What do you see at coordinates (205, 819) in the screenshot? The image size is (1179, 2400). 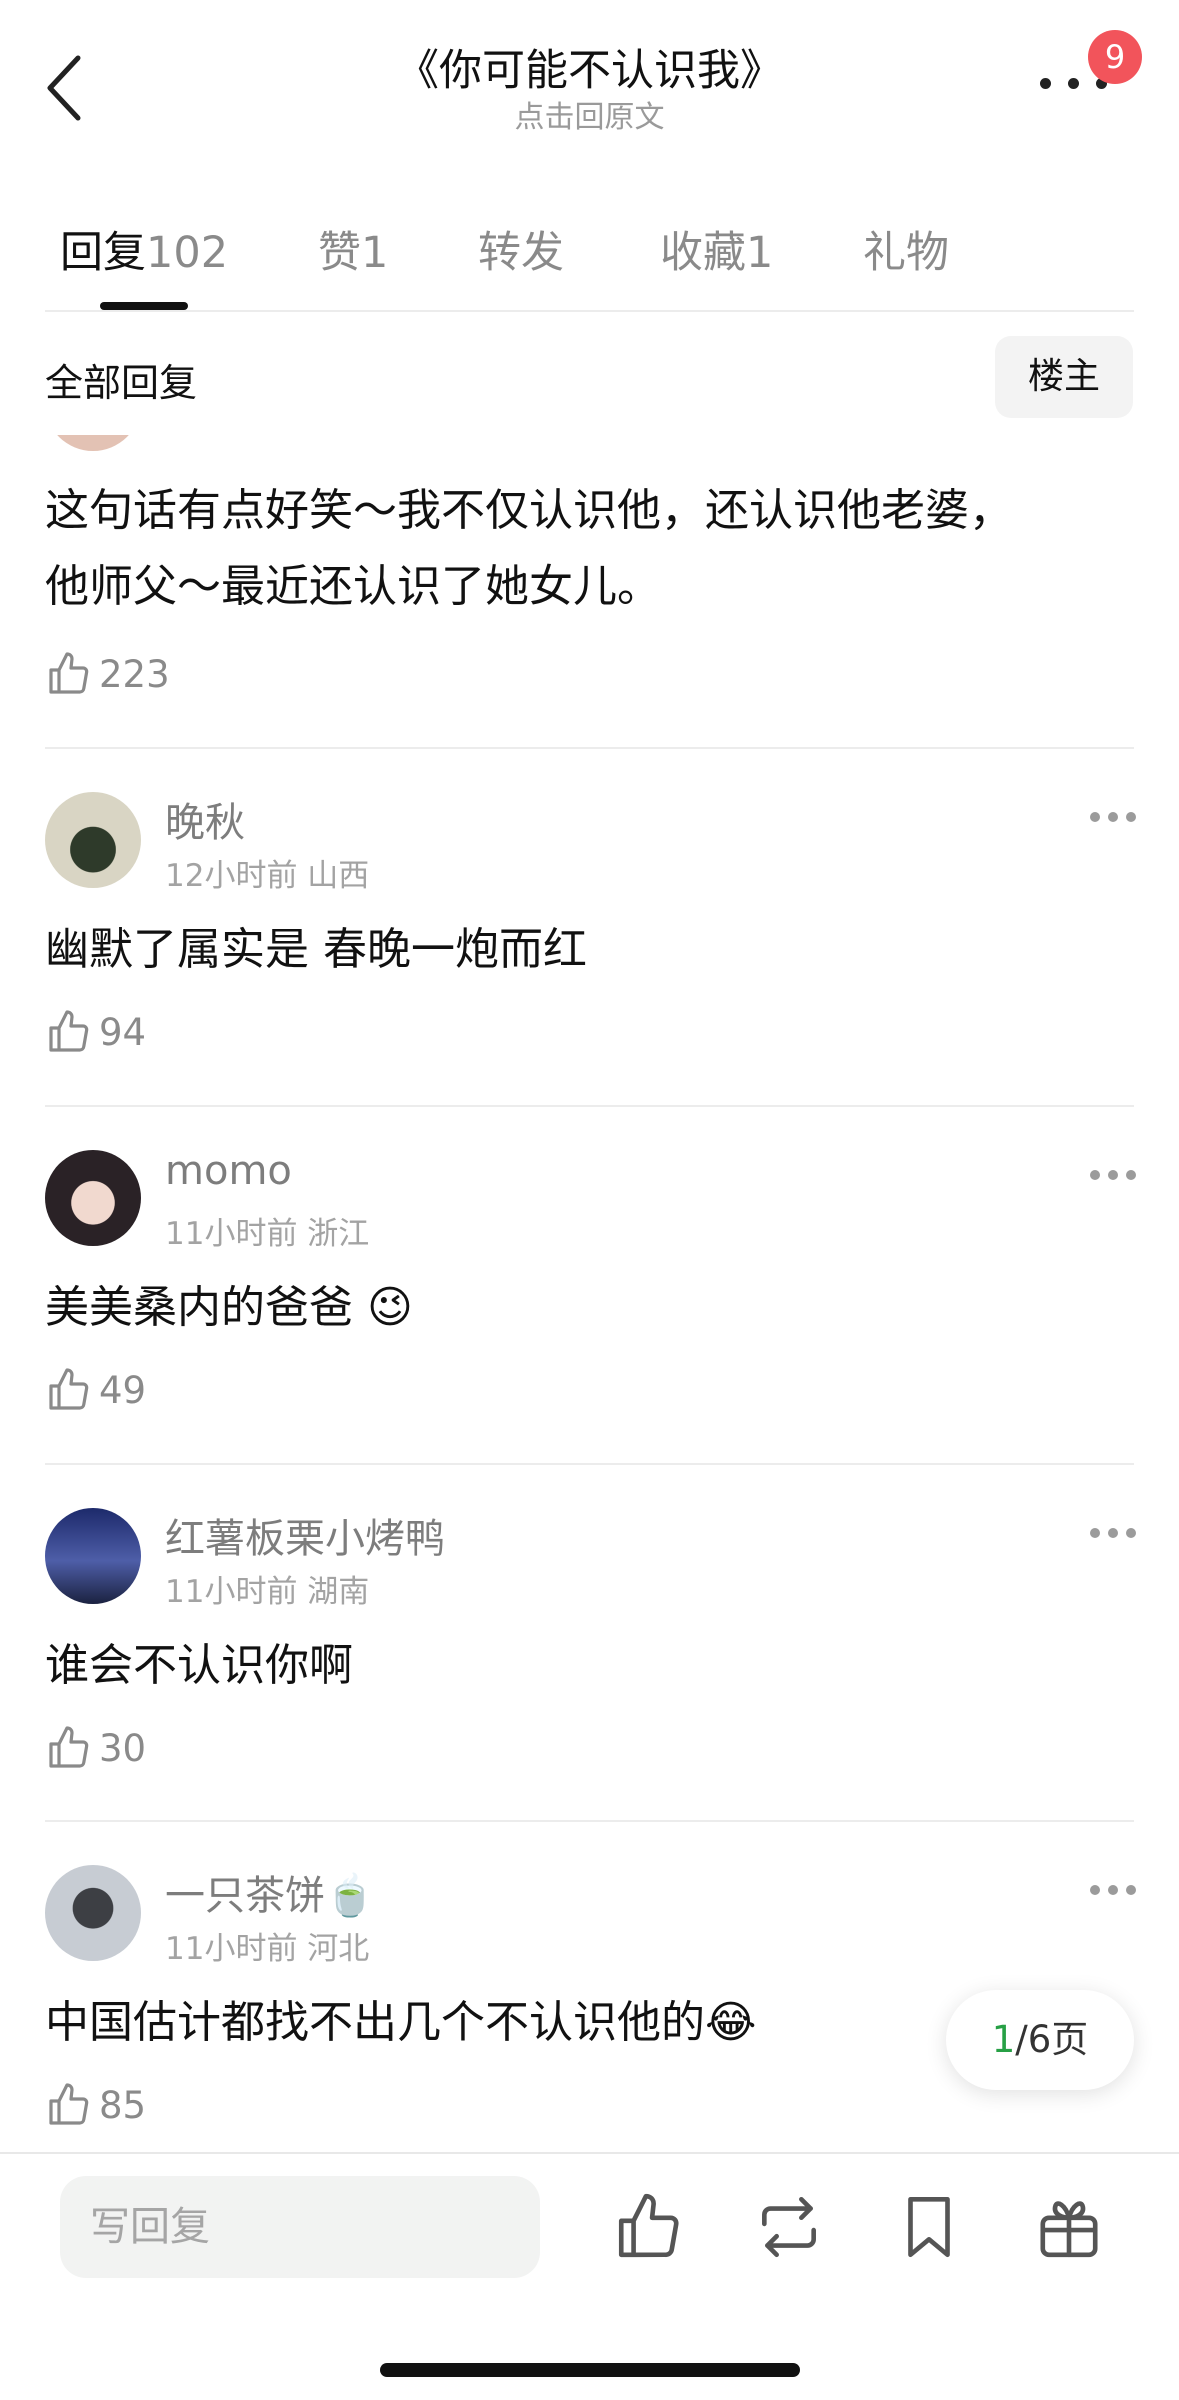 I see `username: 晚秋` at bounding box center [205, 819].